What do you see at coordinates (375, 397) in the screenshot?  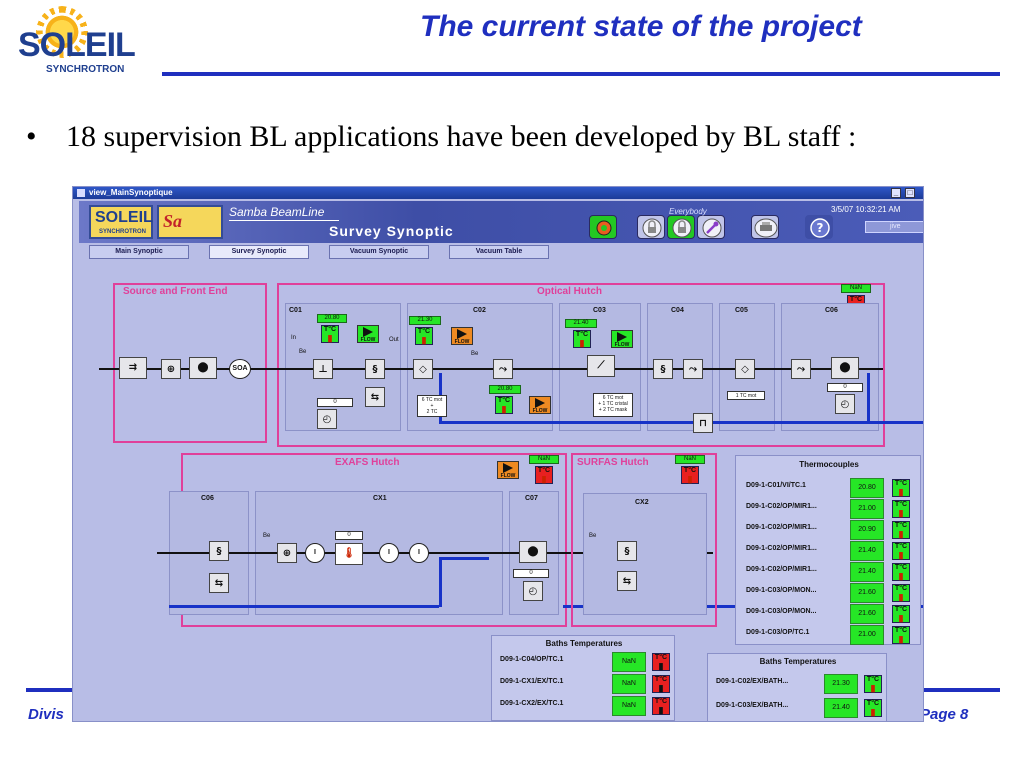 I see `c01-pump-icon: ⇆` at bounding box center [375, 397].